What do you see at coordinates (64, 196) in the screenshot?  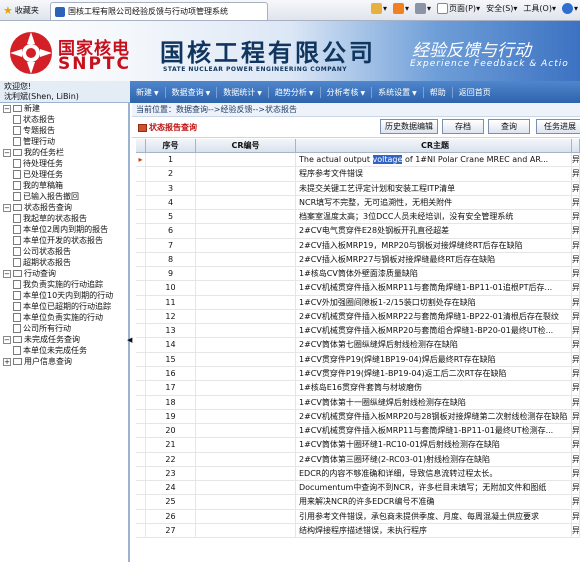 I see `tree-item: 已输入报告撤回` at bounding box center [64, 196].